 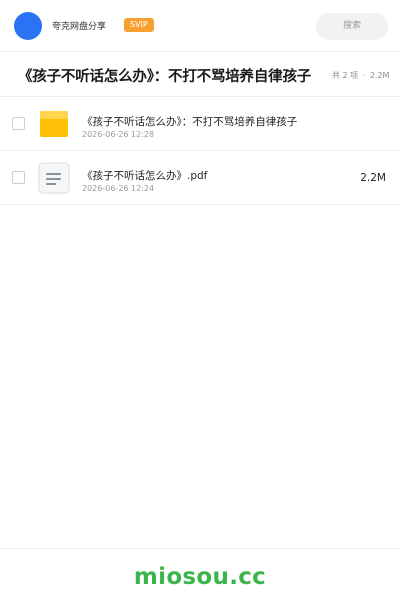 I want to click on file-date: 2026-06-26 12:28, so click(x=118, y=134).